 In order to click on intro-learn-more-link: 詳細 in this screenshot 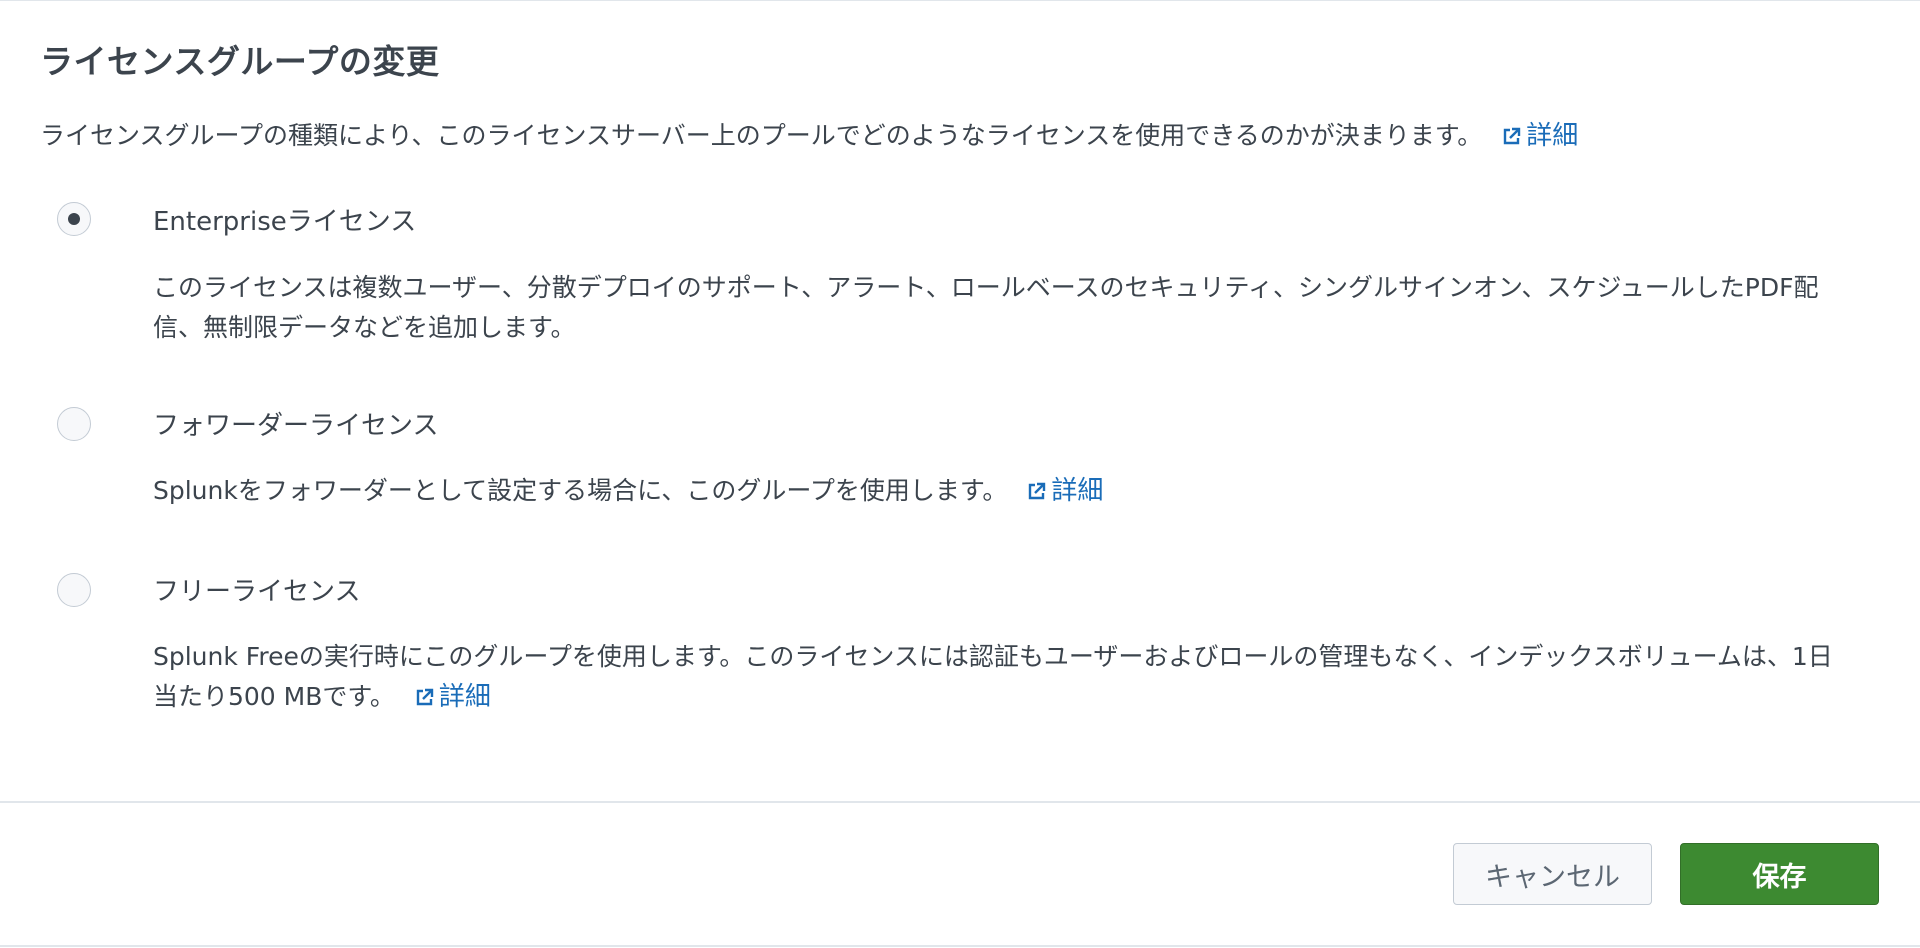, I will do `click(1540, 136)`.